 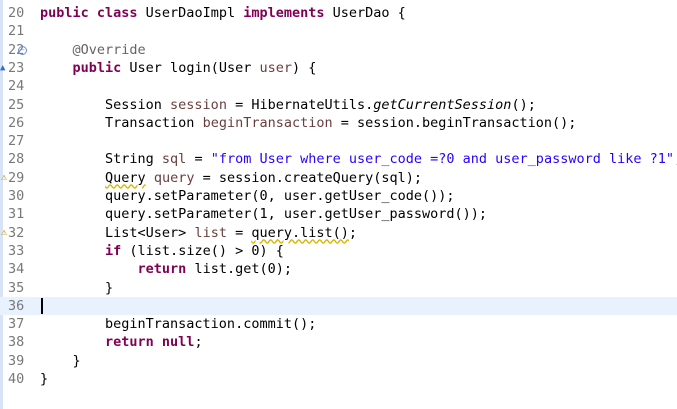 What do you see at coordinates (275, 67) in the screenshot?
I see `code-token: user` at bounding box center [275, 67].